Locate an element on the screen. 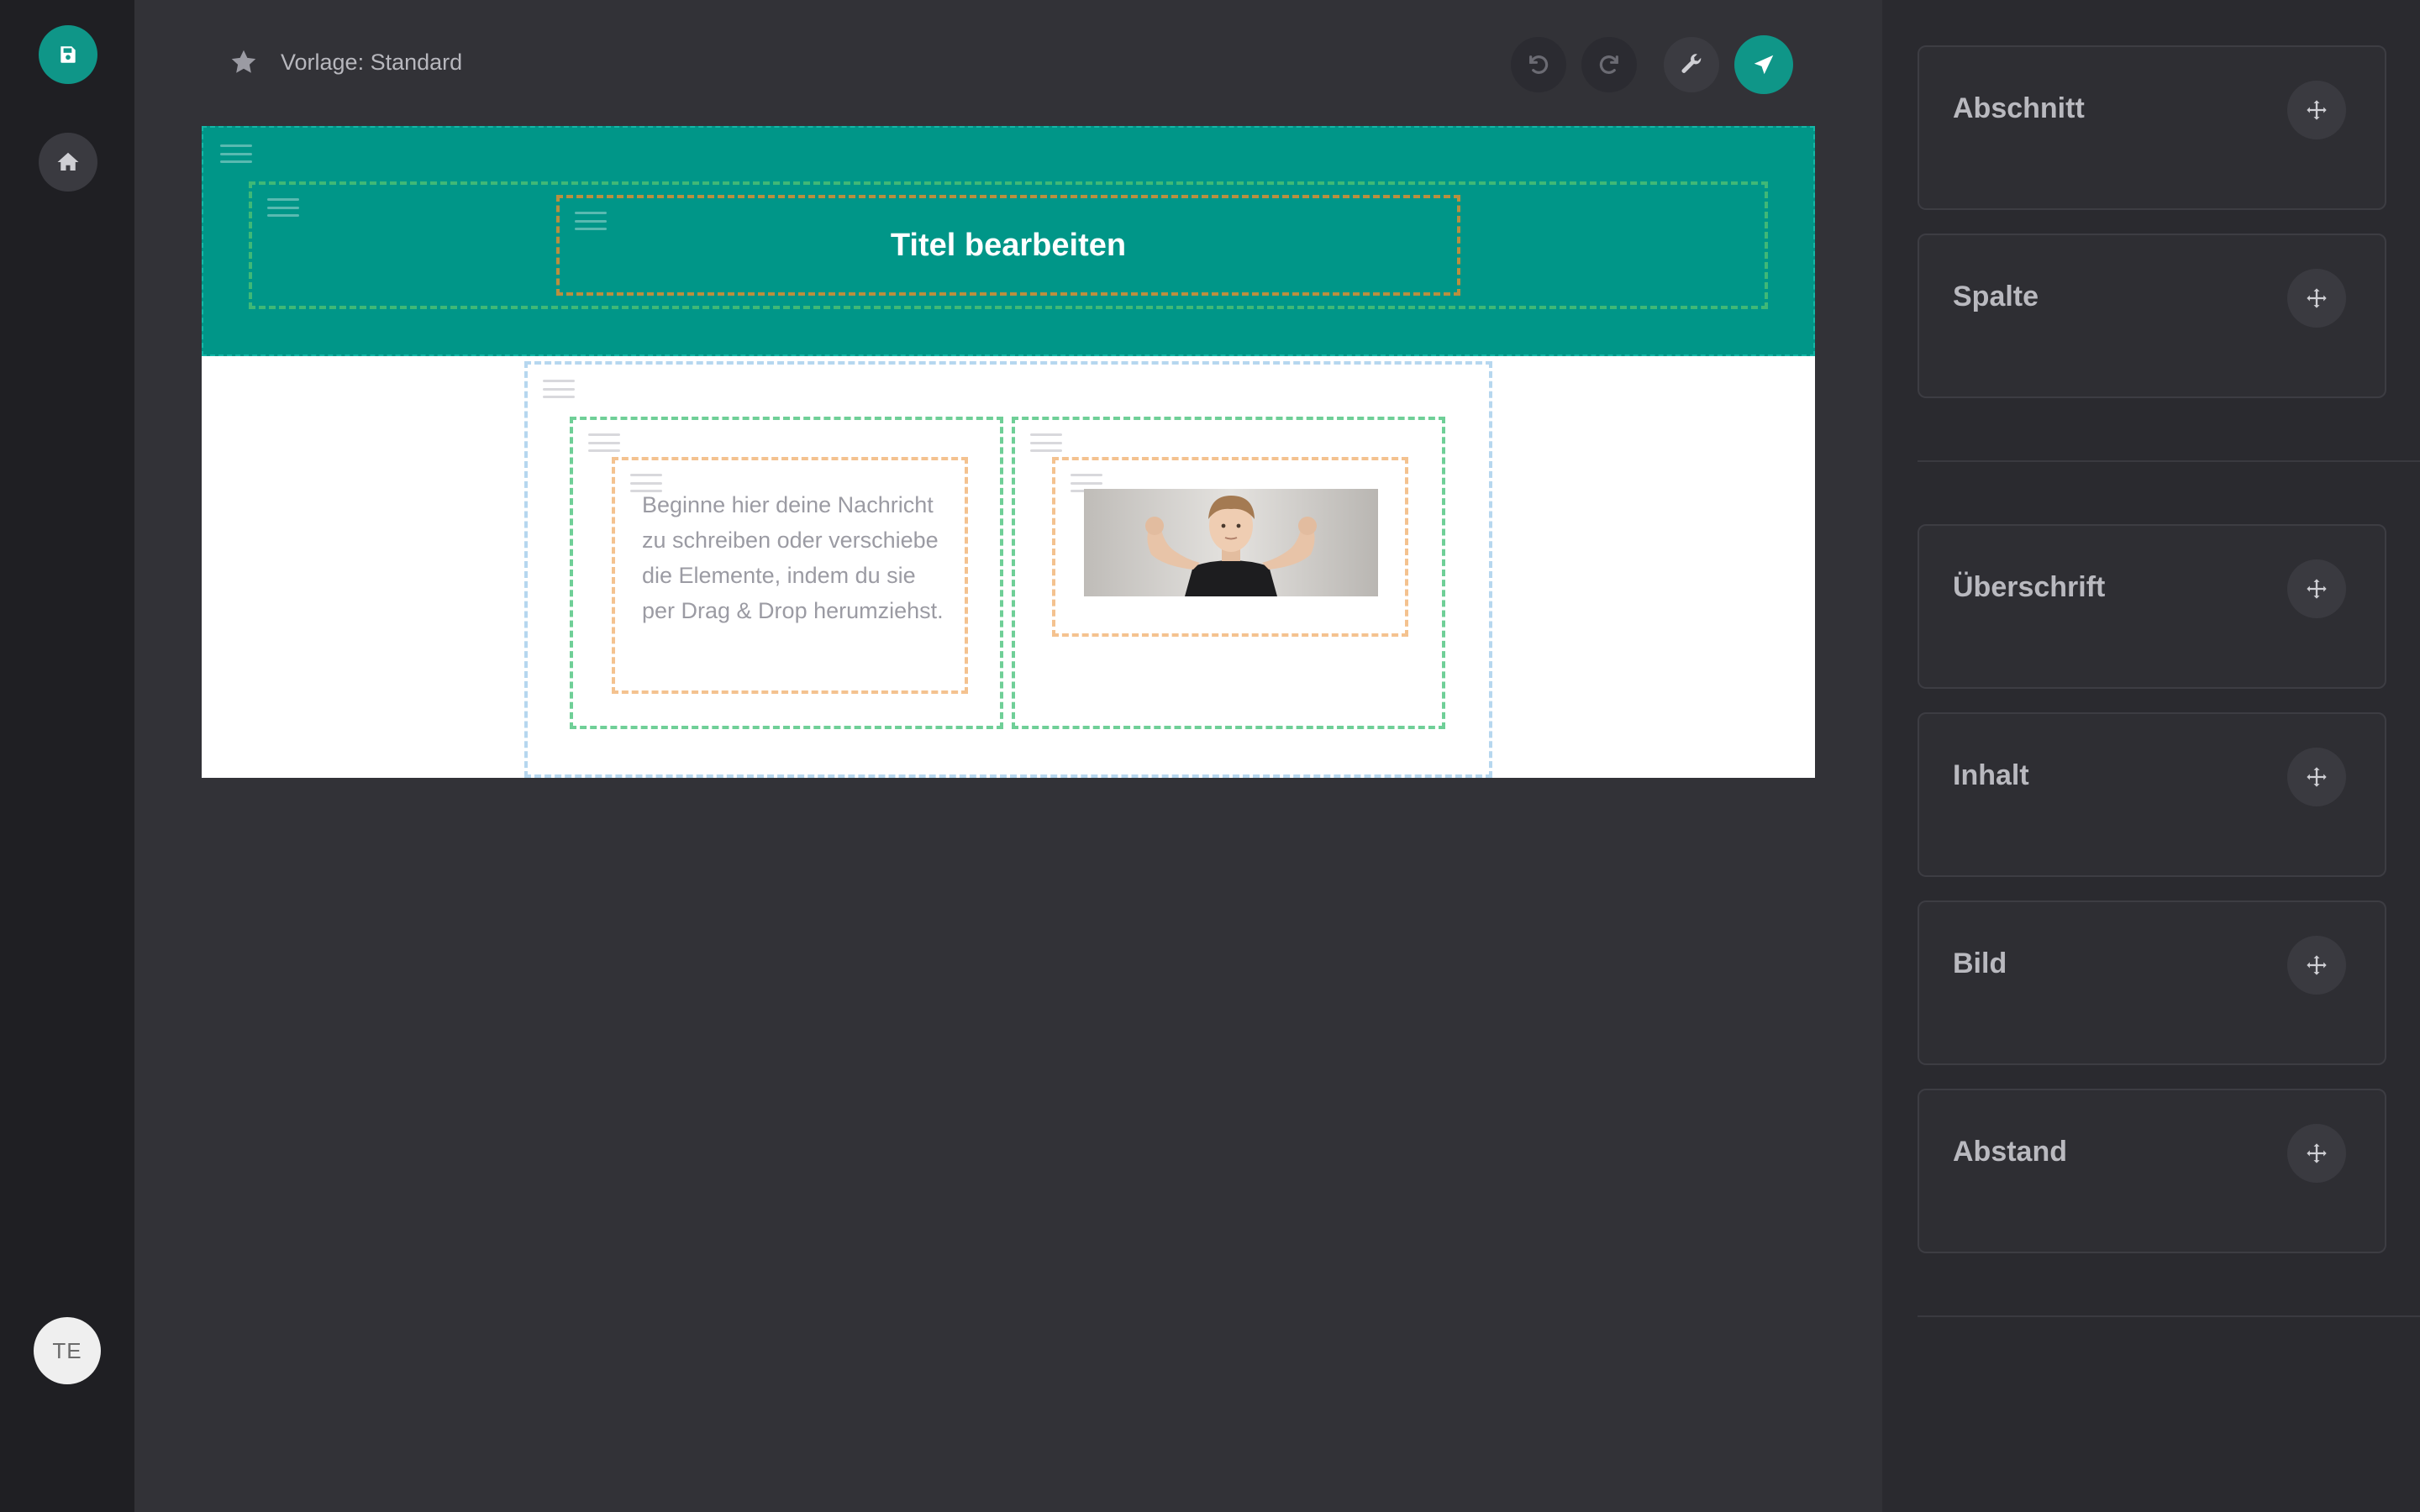 The height and width of the screenshot is (1512, 2420). home-button is located at coordinates (68, 162).